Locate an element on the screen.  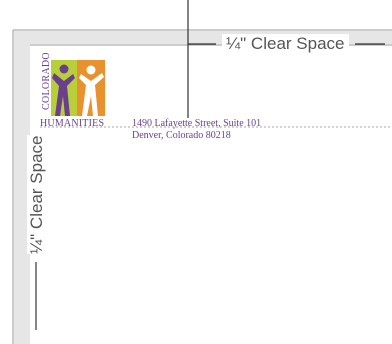
clear-space-left-label: ¼" Clear Space is located at coordinates (37, 194).